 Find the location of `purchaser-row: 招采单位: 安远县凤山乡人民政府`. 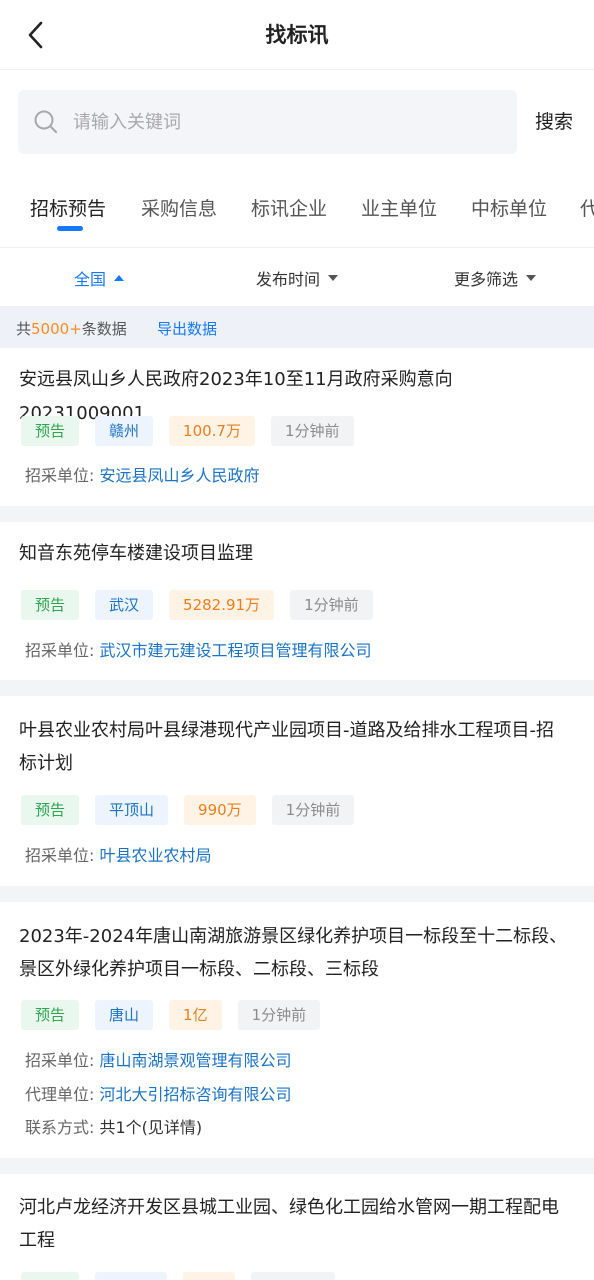

purchaser-row: 招采单位: 安远县凤山乡人民政府 is located at coordinates (142, 476).